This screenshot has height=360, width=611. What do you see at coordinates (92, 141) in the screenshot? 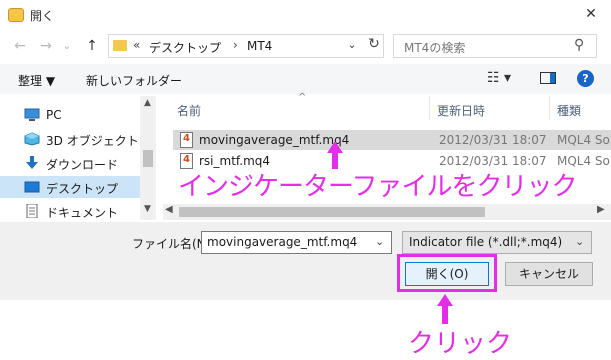
I see `sidebar-item-label: 3D オブジェクト` at bounding box center [92, 141].